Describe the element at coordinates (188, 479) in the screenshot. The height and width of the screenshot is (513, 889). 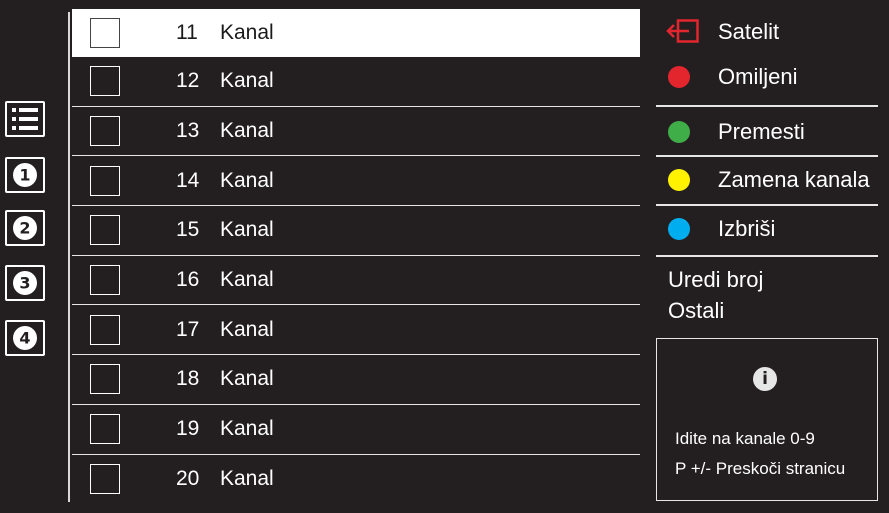
I see `channel-number: 20` at that location.